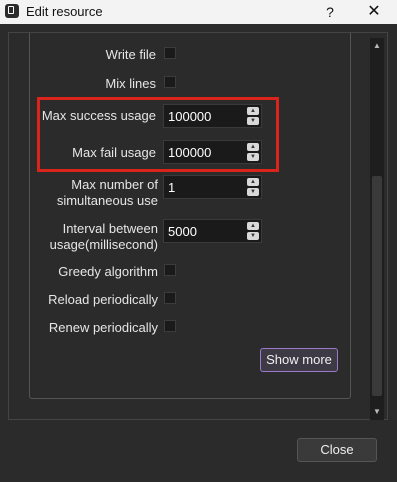  What do you see at coordinates (374, 12) in the screenshot?
I see `close-window-icon: ✕` at bounding box center [374, 12].